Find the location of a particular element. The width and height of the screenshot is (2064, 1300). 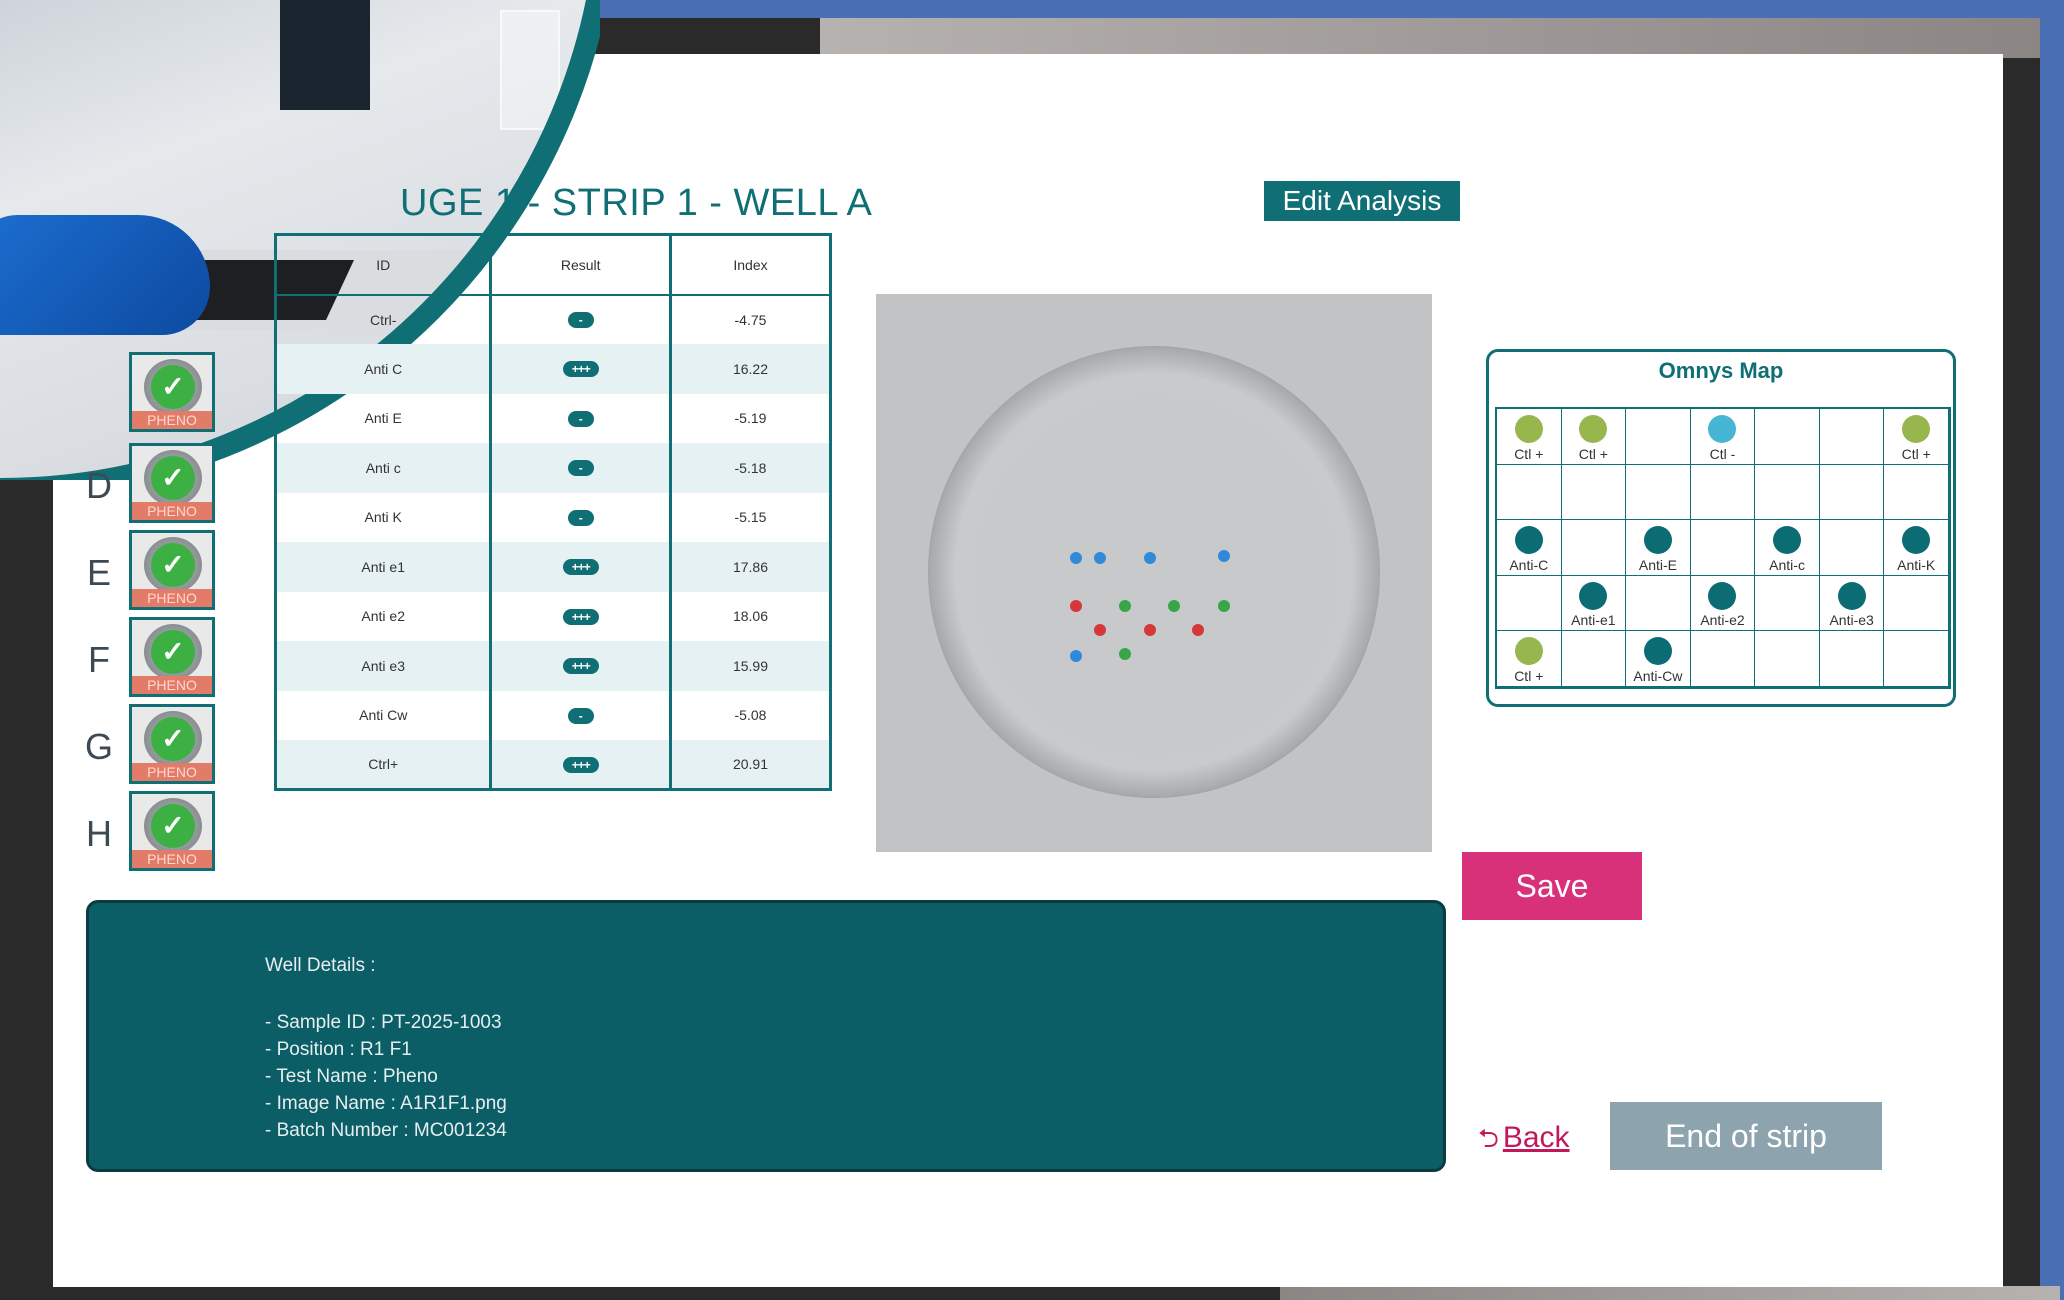

well-thumb-h: ✓ PHENO is located at coordinates (172, 831).